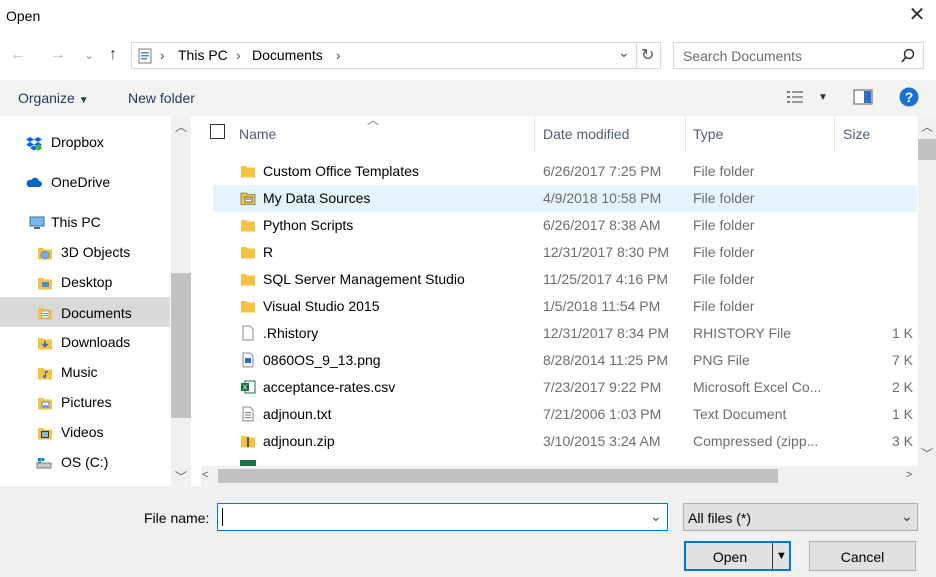  Describe the element at coordinates (909, 475) in the screenshot. I see `scroll-right-icon: >` at that location.